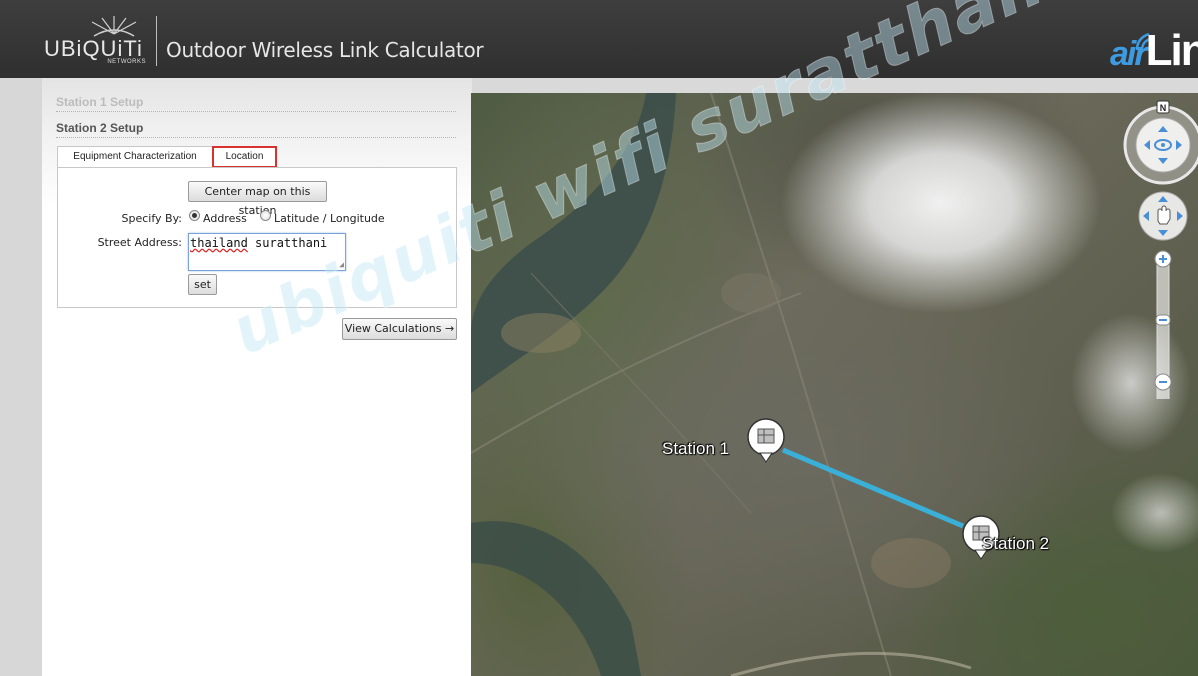 This screenshot has height=676, width=1198. Describe the element at coordinates (126, 62) in the screenshot. I see `logo-subtext: NETWORKS` at that location.